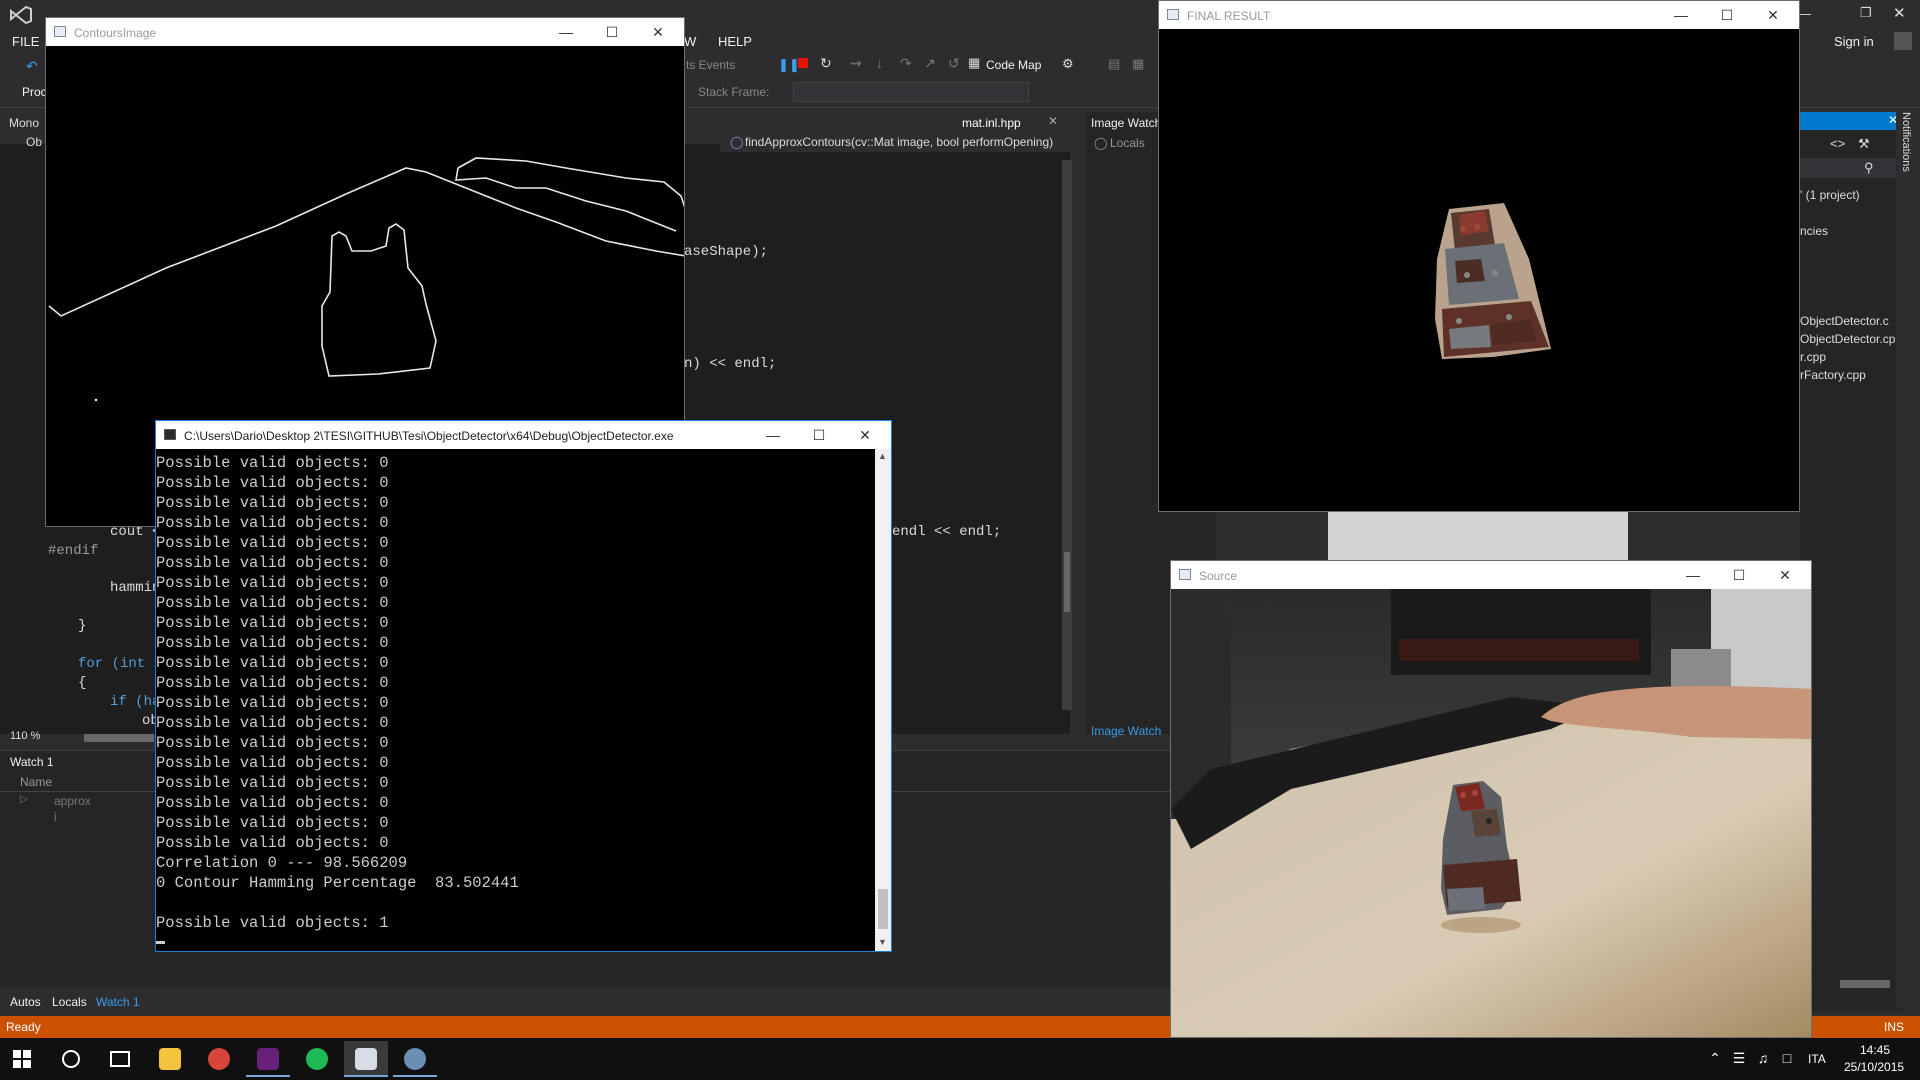 This screenshot has width=1920, height=1080. Describe the element at coordinates (1899, 13) in the screenshot. I see `vs-close-button: ✕` at that location.